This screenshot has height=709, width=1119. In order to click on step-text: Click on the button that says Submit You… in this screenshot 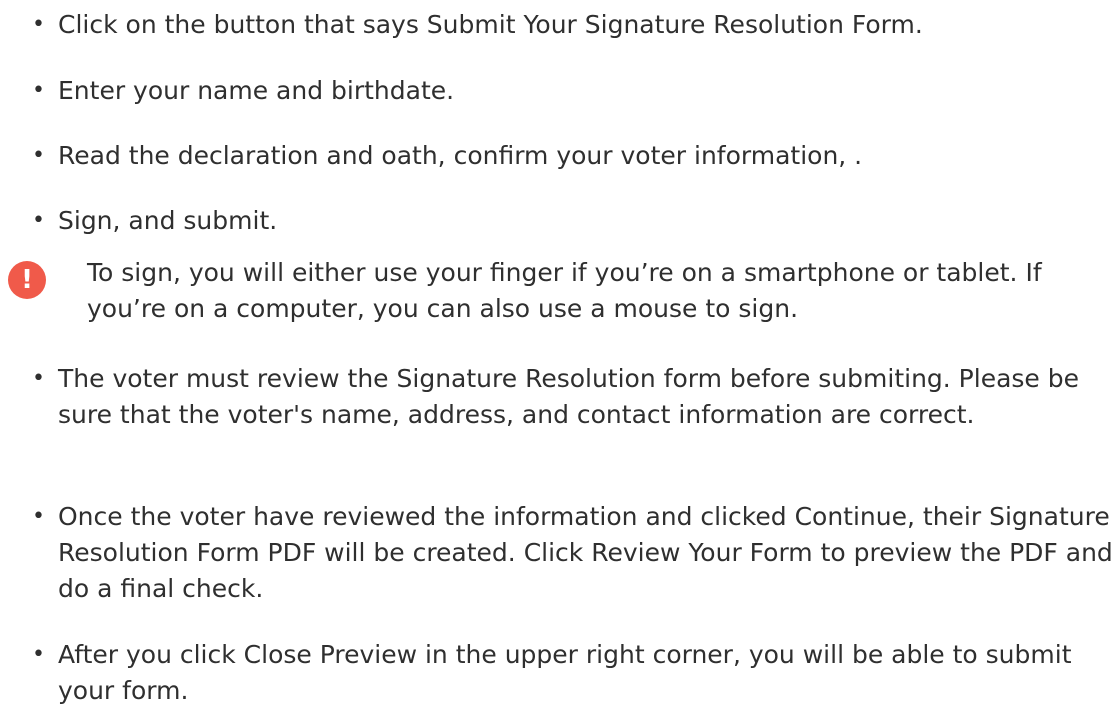, I will do `click(490, 24)`.